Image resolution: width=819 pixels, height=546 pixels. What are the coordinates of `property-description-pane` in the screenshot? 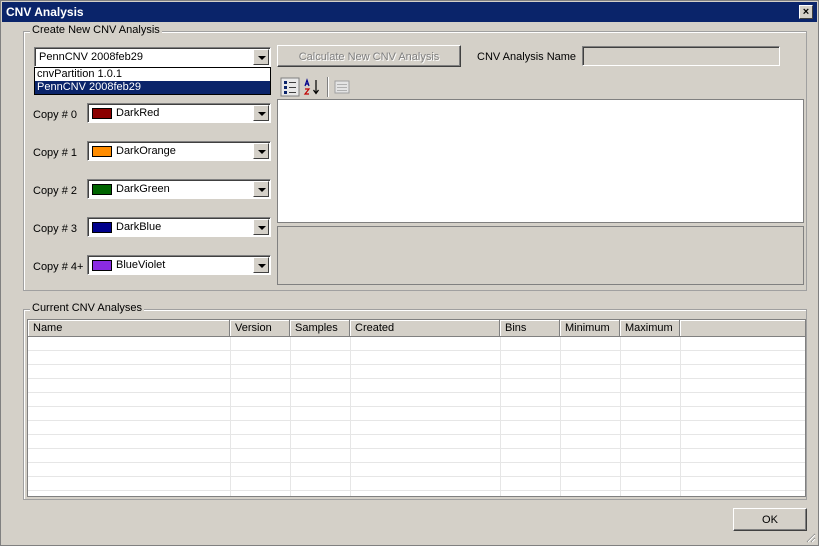 It's located at (540, 255).